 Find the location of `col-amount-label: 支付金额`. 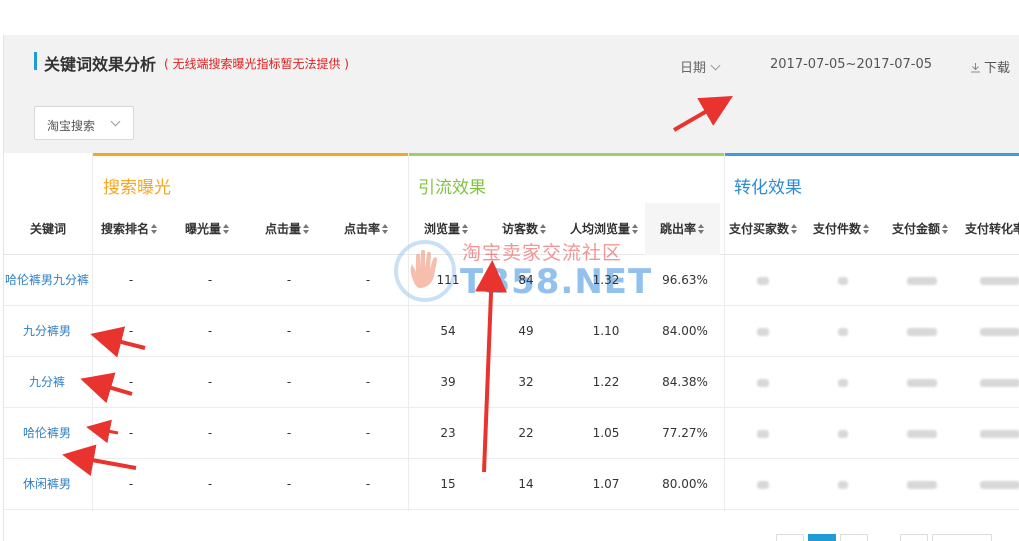

col-amount-label: 支付金额 is located at coordinates (916, 229).